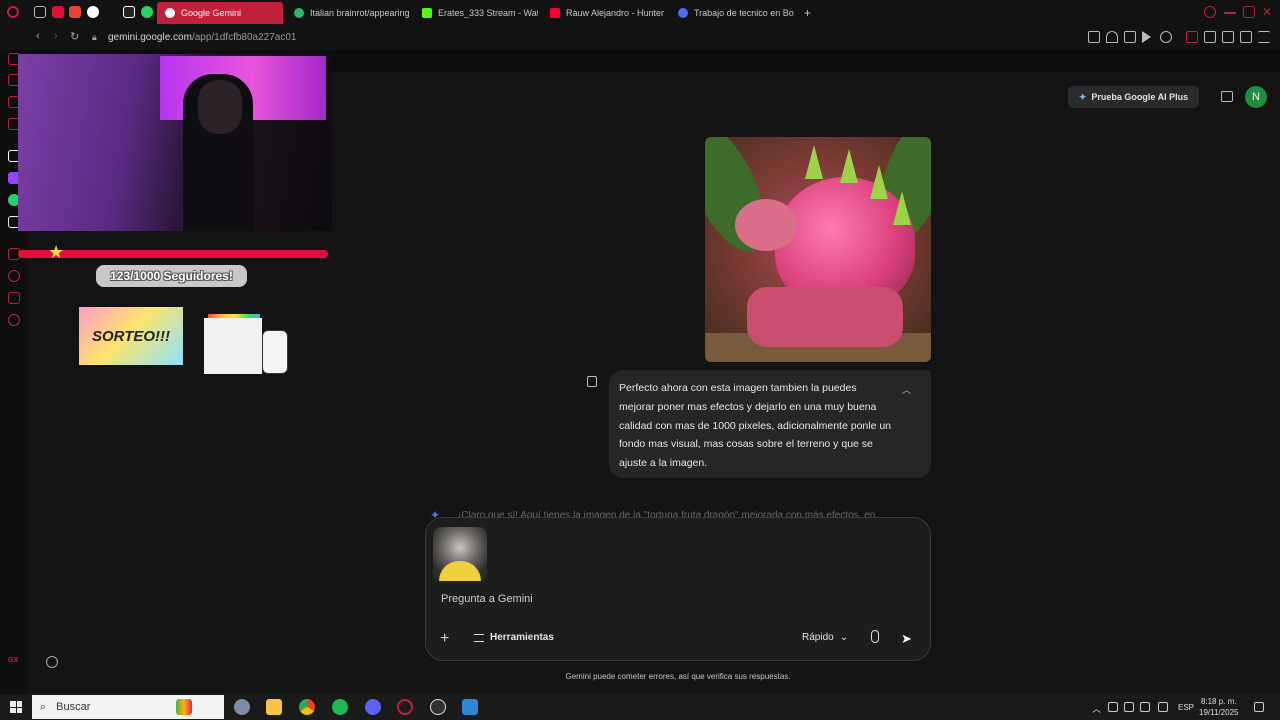 This screenshot has width=1280, height=720. I want to click on url-field: gemini.google.com/app/1dfcfb80a227ac01, so click(202, 37).